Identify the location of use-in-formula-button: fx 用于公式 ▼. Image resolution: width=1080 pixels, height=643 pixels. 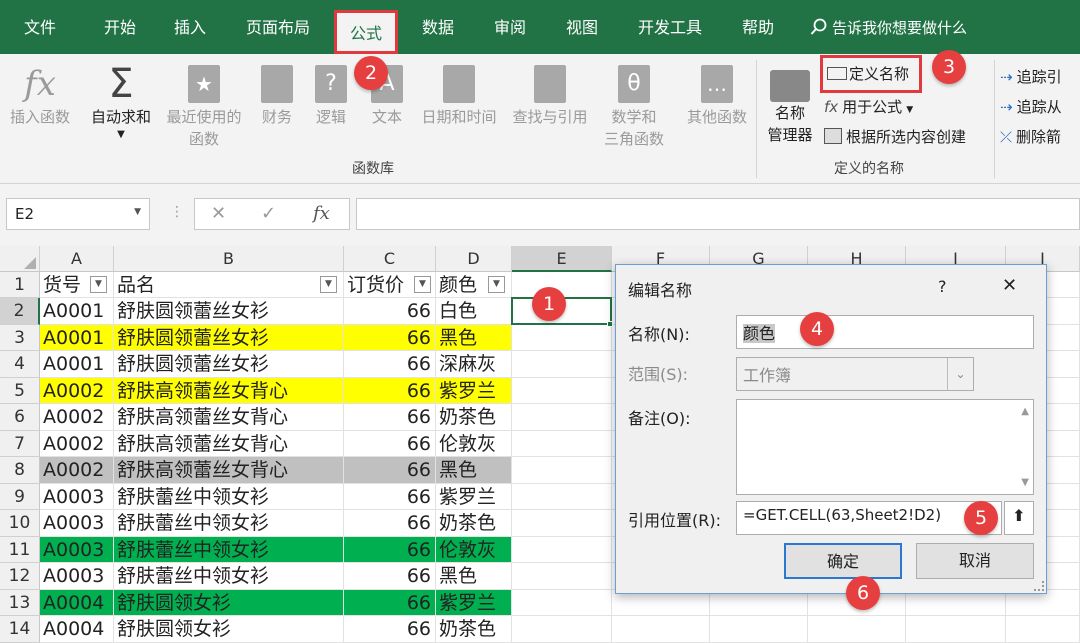
(868, 106).